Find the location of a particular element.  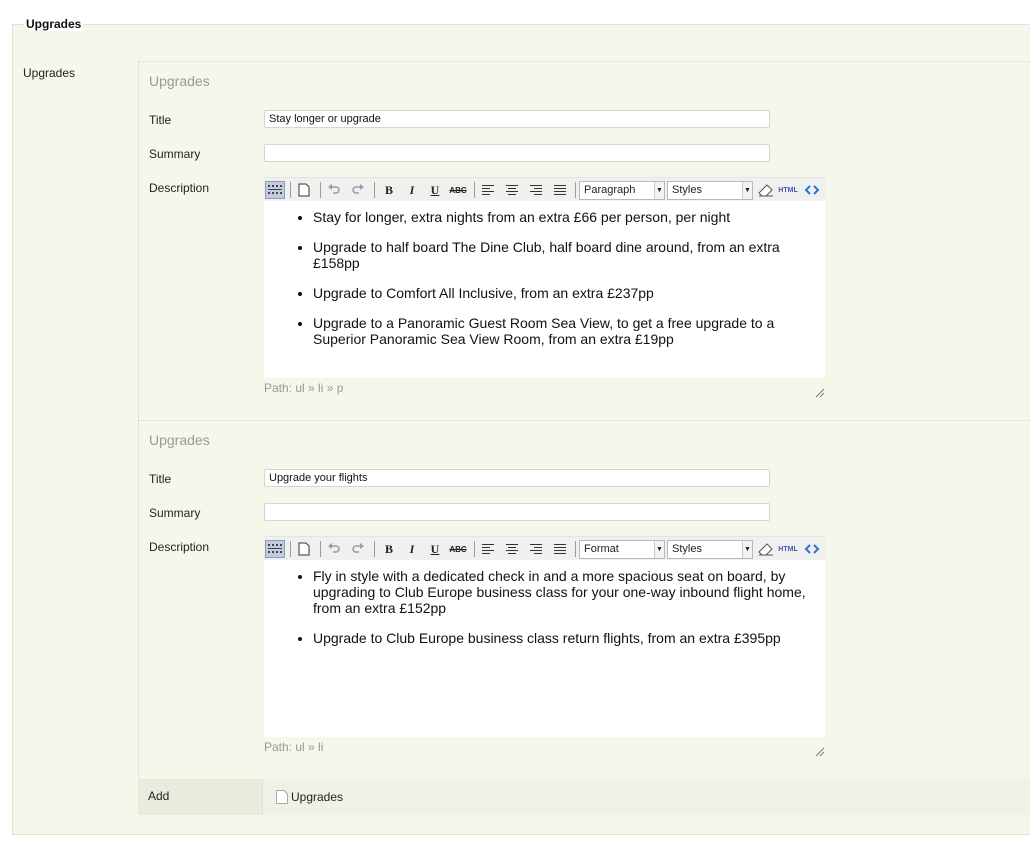

format-select: Format ▼ is located at coordinates (622, 549).